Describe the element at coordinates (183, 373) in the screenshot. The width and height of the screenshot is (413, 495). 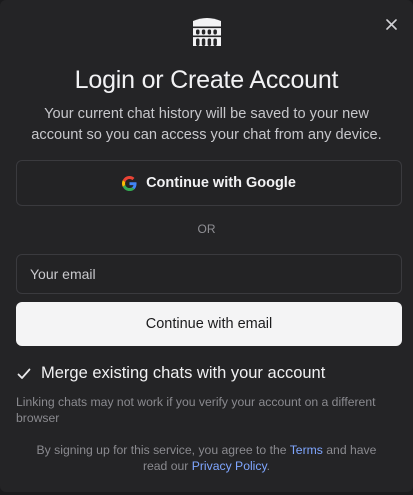
I see `merge-chats-label: Merge existing chats with your account` at that location.